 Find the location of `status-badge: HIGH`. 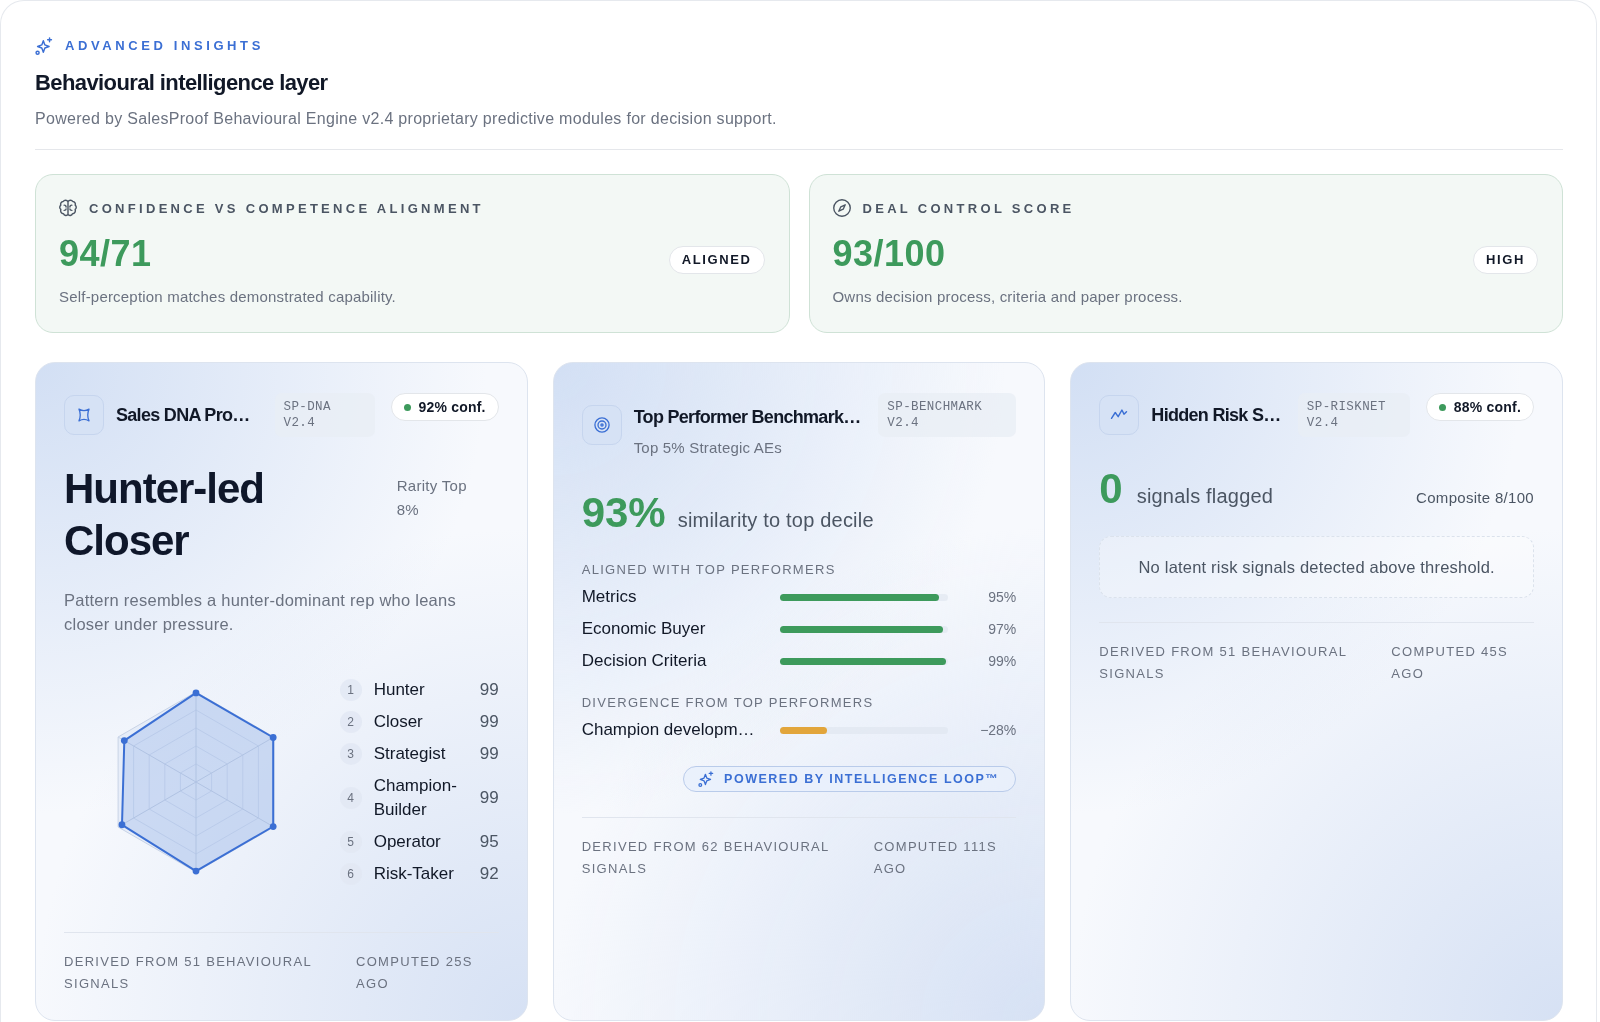

status-badge: HIGH is located at coordinates (1505, 260).